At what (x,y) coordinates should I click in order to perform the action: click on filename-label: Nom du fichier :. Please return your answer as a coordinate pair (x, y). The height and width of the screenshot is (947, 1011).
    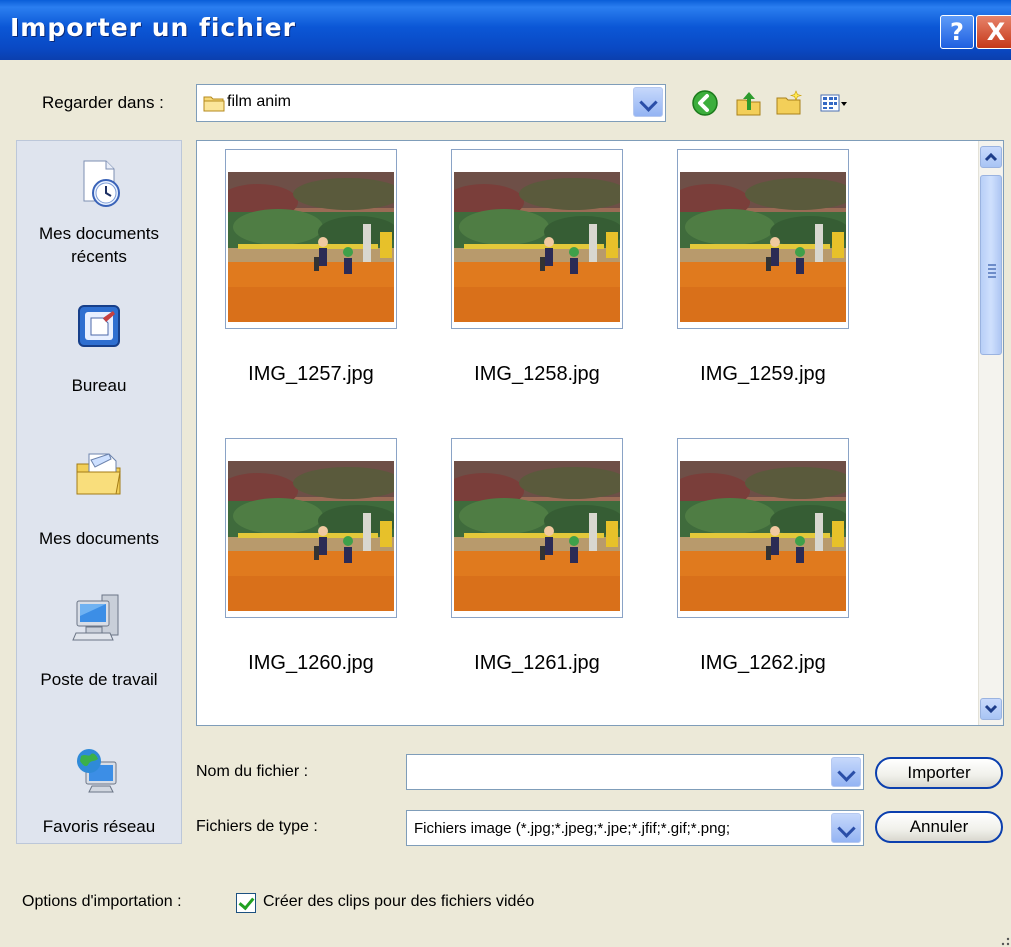
    Looking at the image, I should click on (252, 771).